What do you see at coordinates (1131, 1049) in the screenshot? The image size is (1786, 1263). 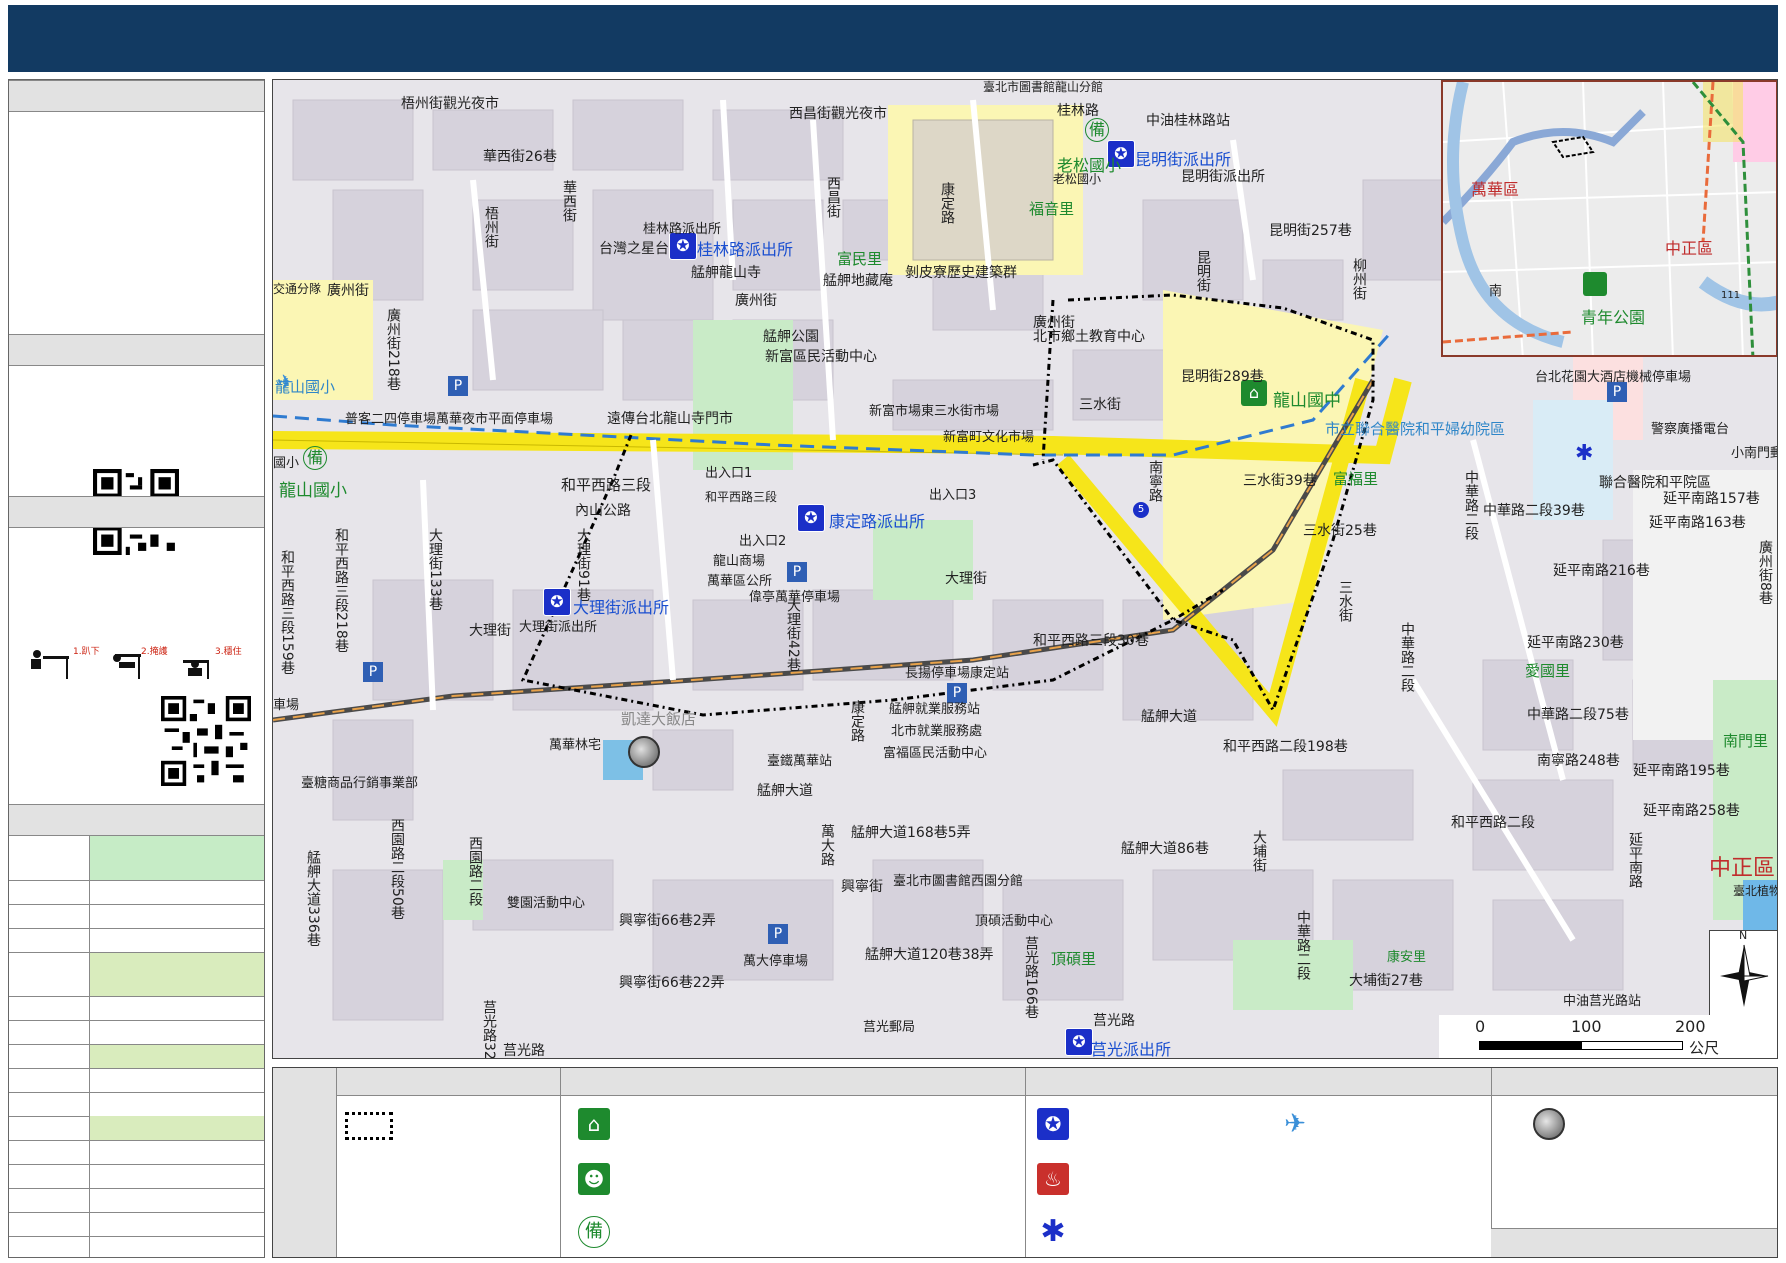 I see `map-label: 莒光派出所` at bounding box center [1131, 1049].